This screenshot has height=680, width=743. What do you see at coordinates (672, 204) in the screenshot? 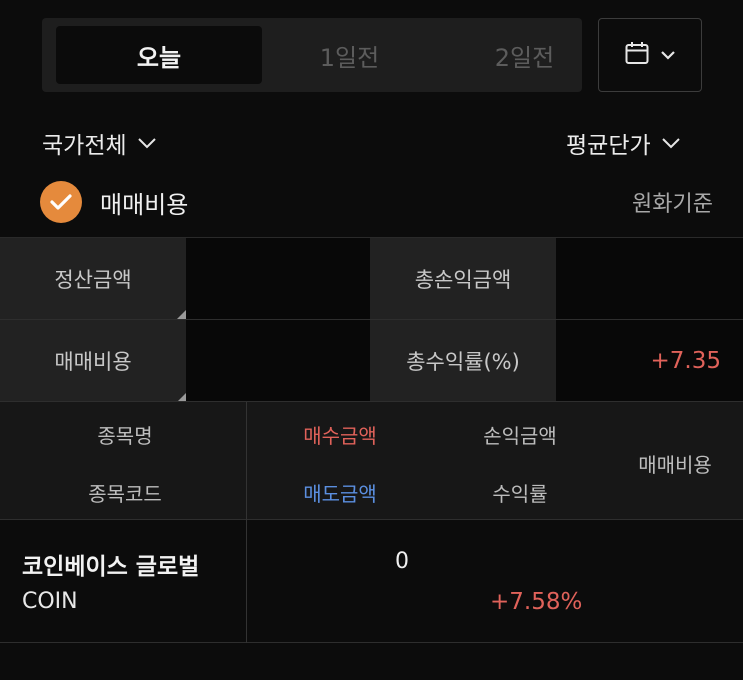
I see `currency-basis-label: 원화기준` at bounding box center [672, 204].